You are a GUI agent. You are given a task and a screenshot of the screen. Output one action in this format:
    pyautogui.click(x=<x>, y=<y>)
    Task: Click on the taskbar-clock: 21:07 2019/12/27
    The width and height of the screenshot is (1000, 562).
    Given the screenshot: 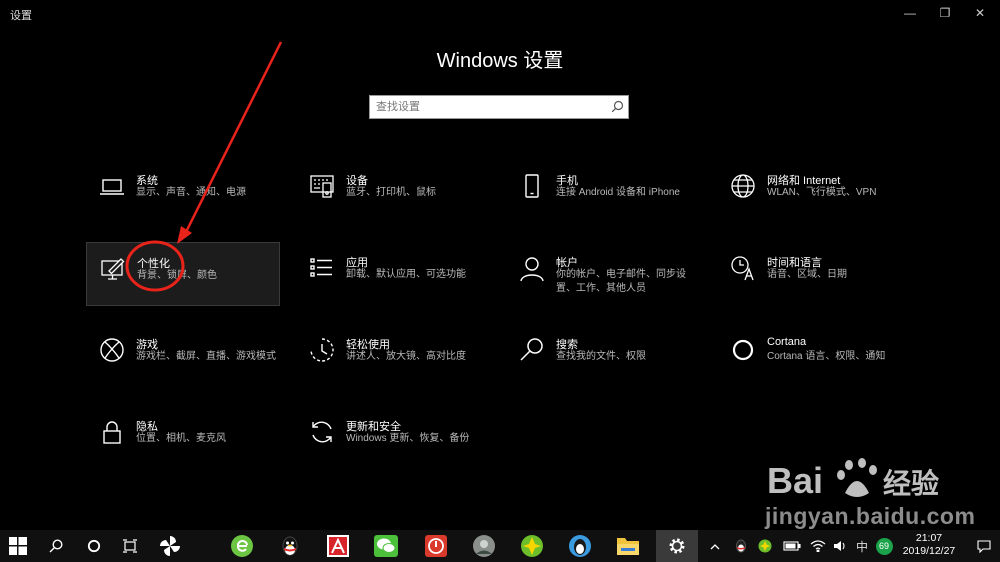 What is the action you would take?
    pyautogui.click(x=929, y=545)
    